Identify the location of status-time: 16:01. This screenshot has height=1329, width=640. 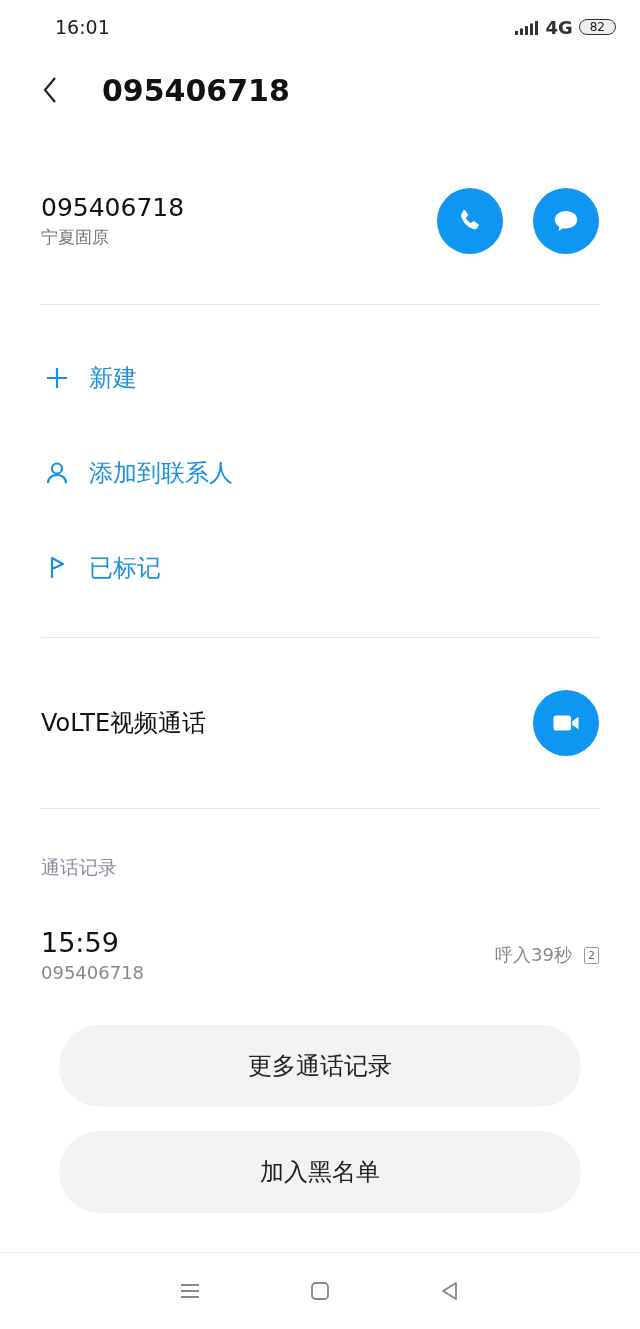
(82, 27).